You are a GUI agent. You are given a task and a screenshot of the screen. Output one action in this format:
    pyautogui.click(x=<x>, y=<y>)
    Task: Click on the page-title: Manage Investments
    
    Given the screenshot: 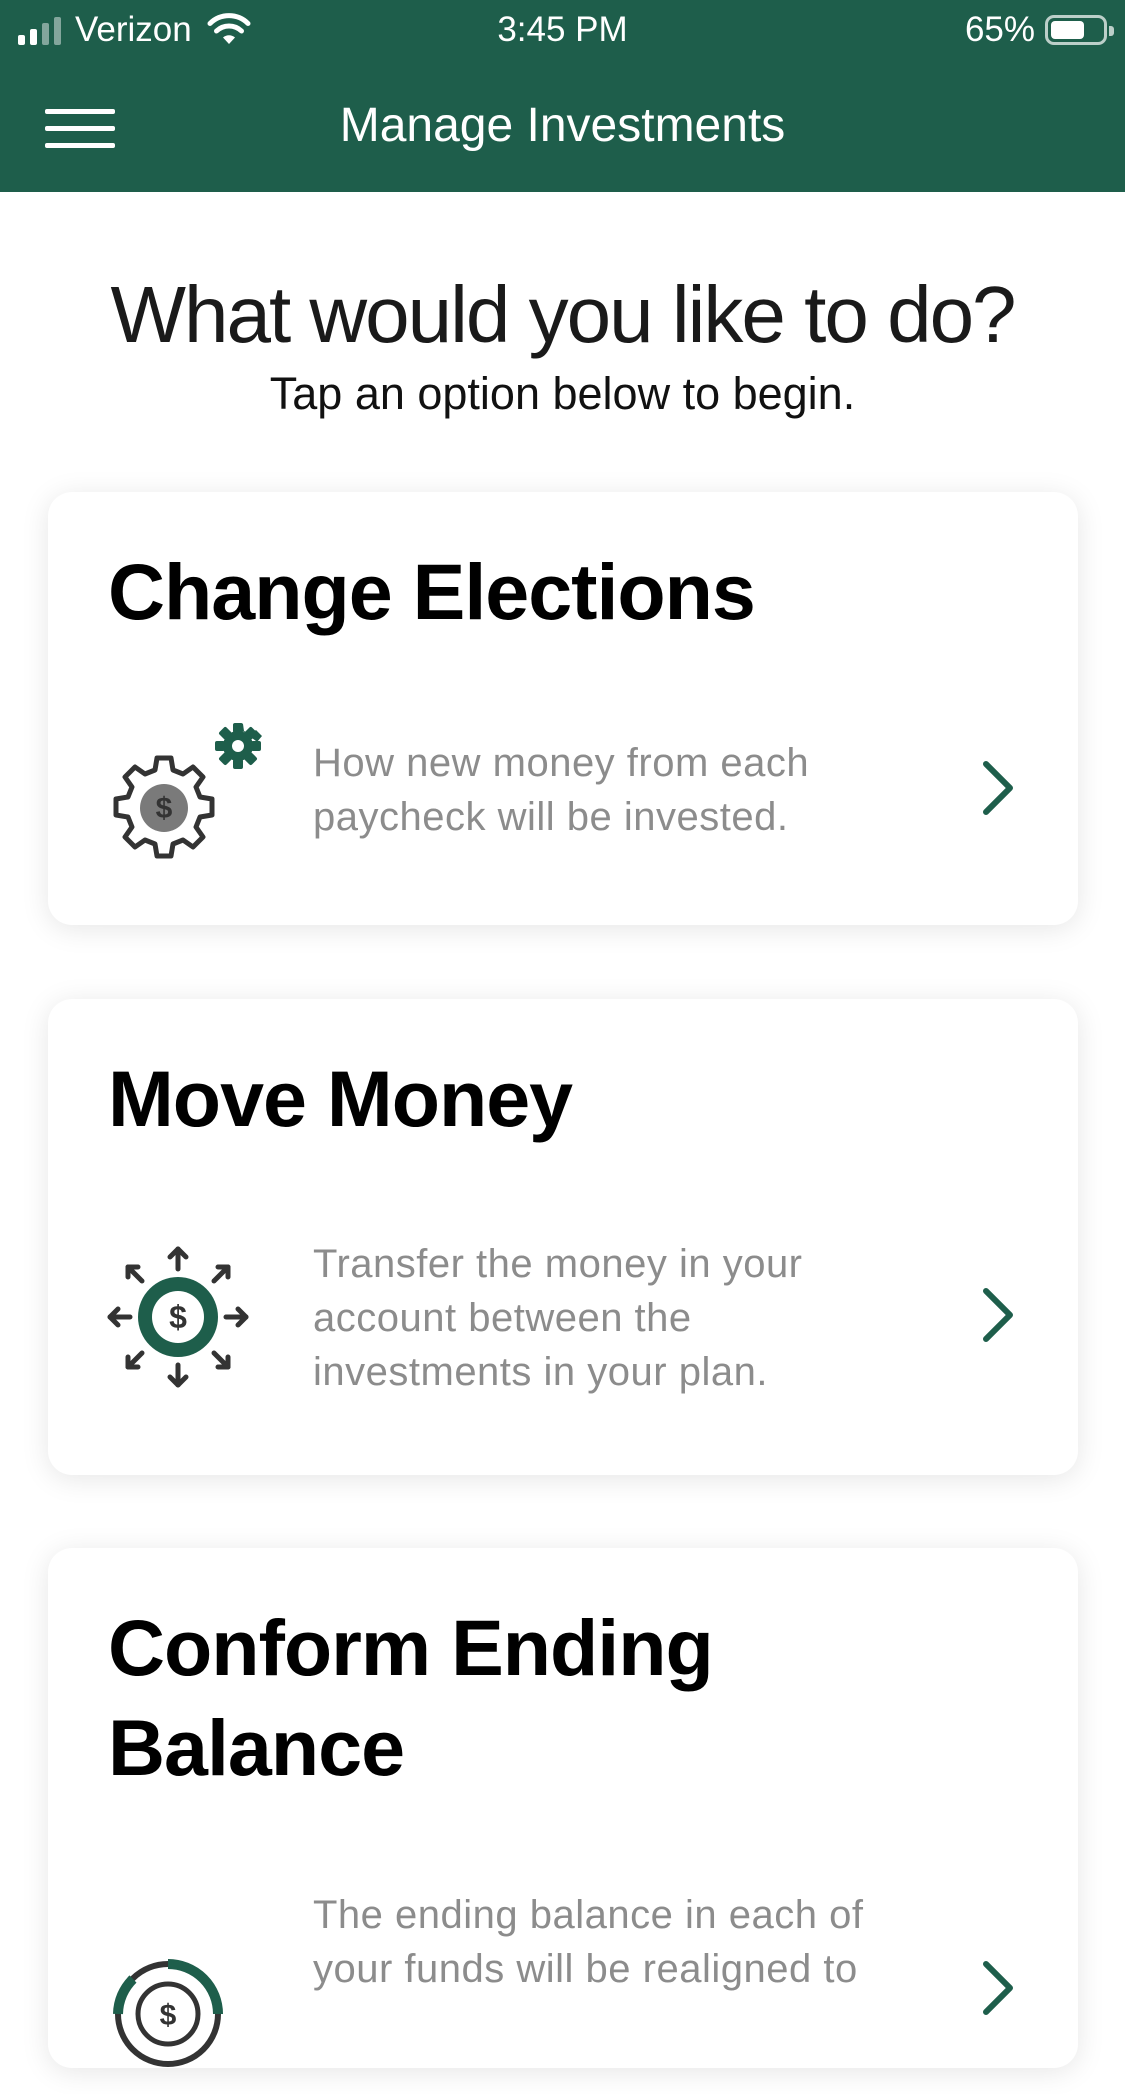 What is the action you would take?
    pyautogui.click(x=562, y=125)
    